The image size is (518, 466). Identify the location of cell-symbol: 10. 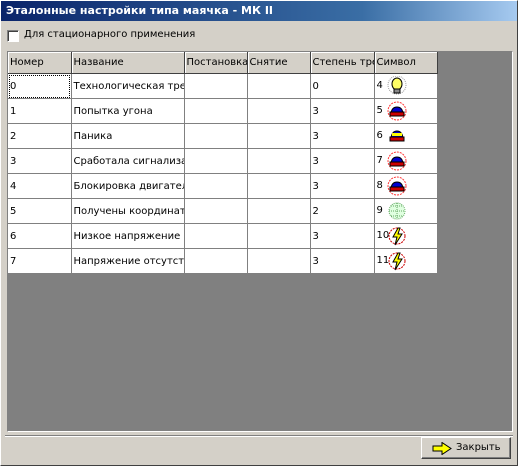
(406, 236).